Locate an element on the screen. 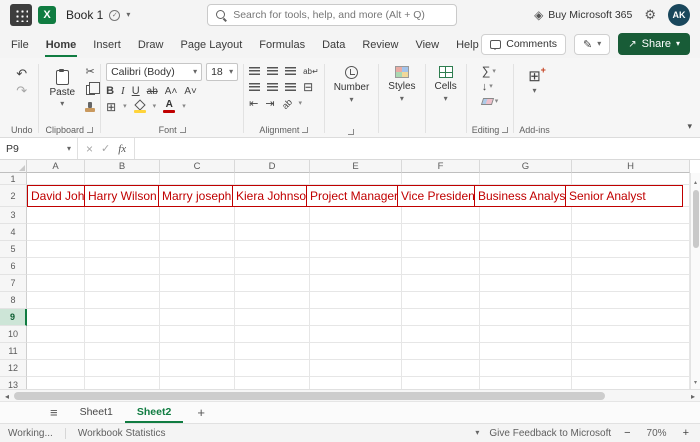 This screenshot has height=442, width=700. underline-button is located at coordinates (136, 90).